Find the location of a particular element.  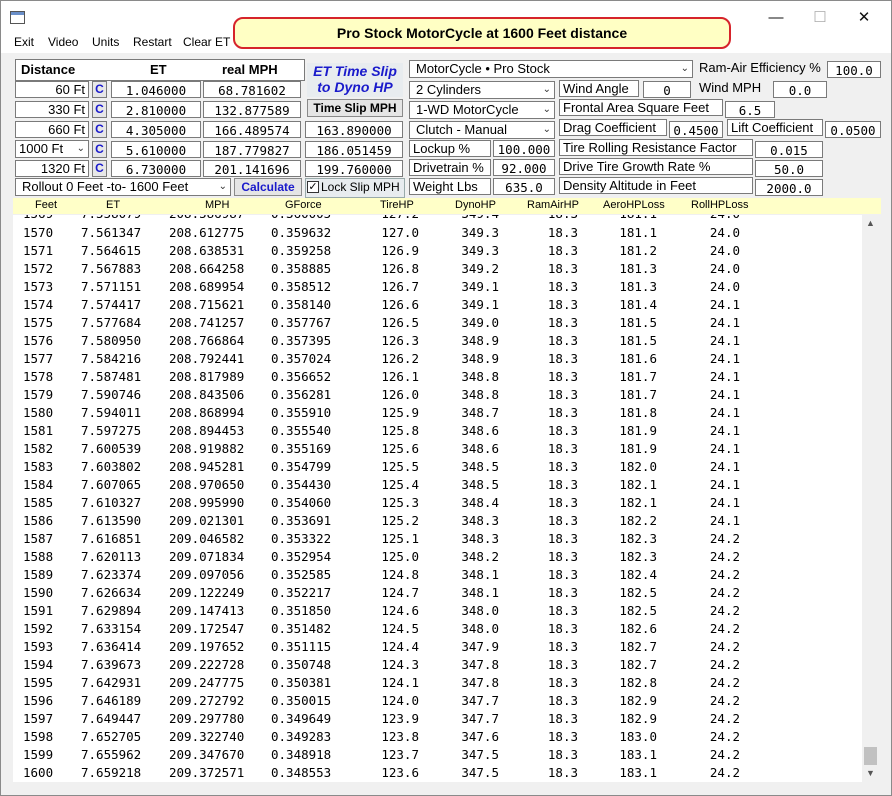

cell-mph: 209.222728 is located at coordinates (207, 664).